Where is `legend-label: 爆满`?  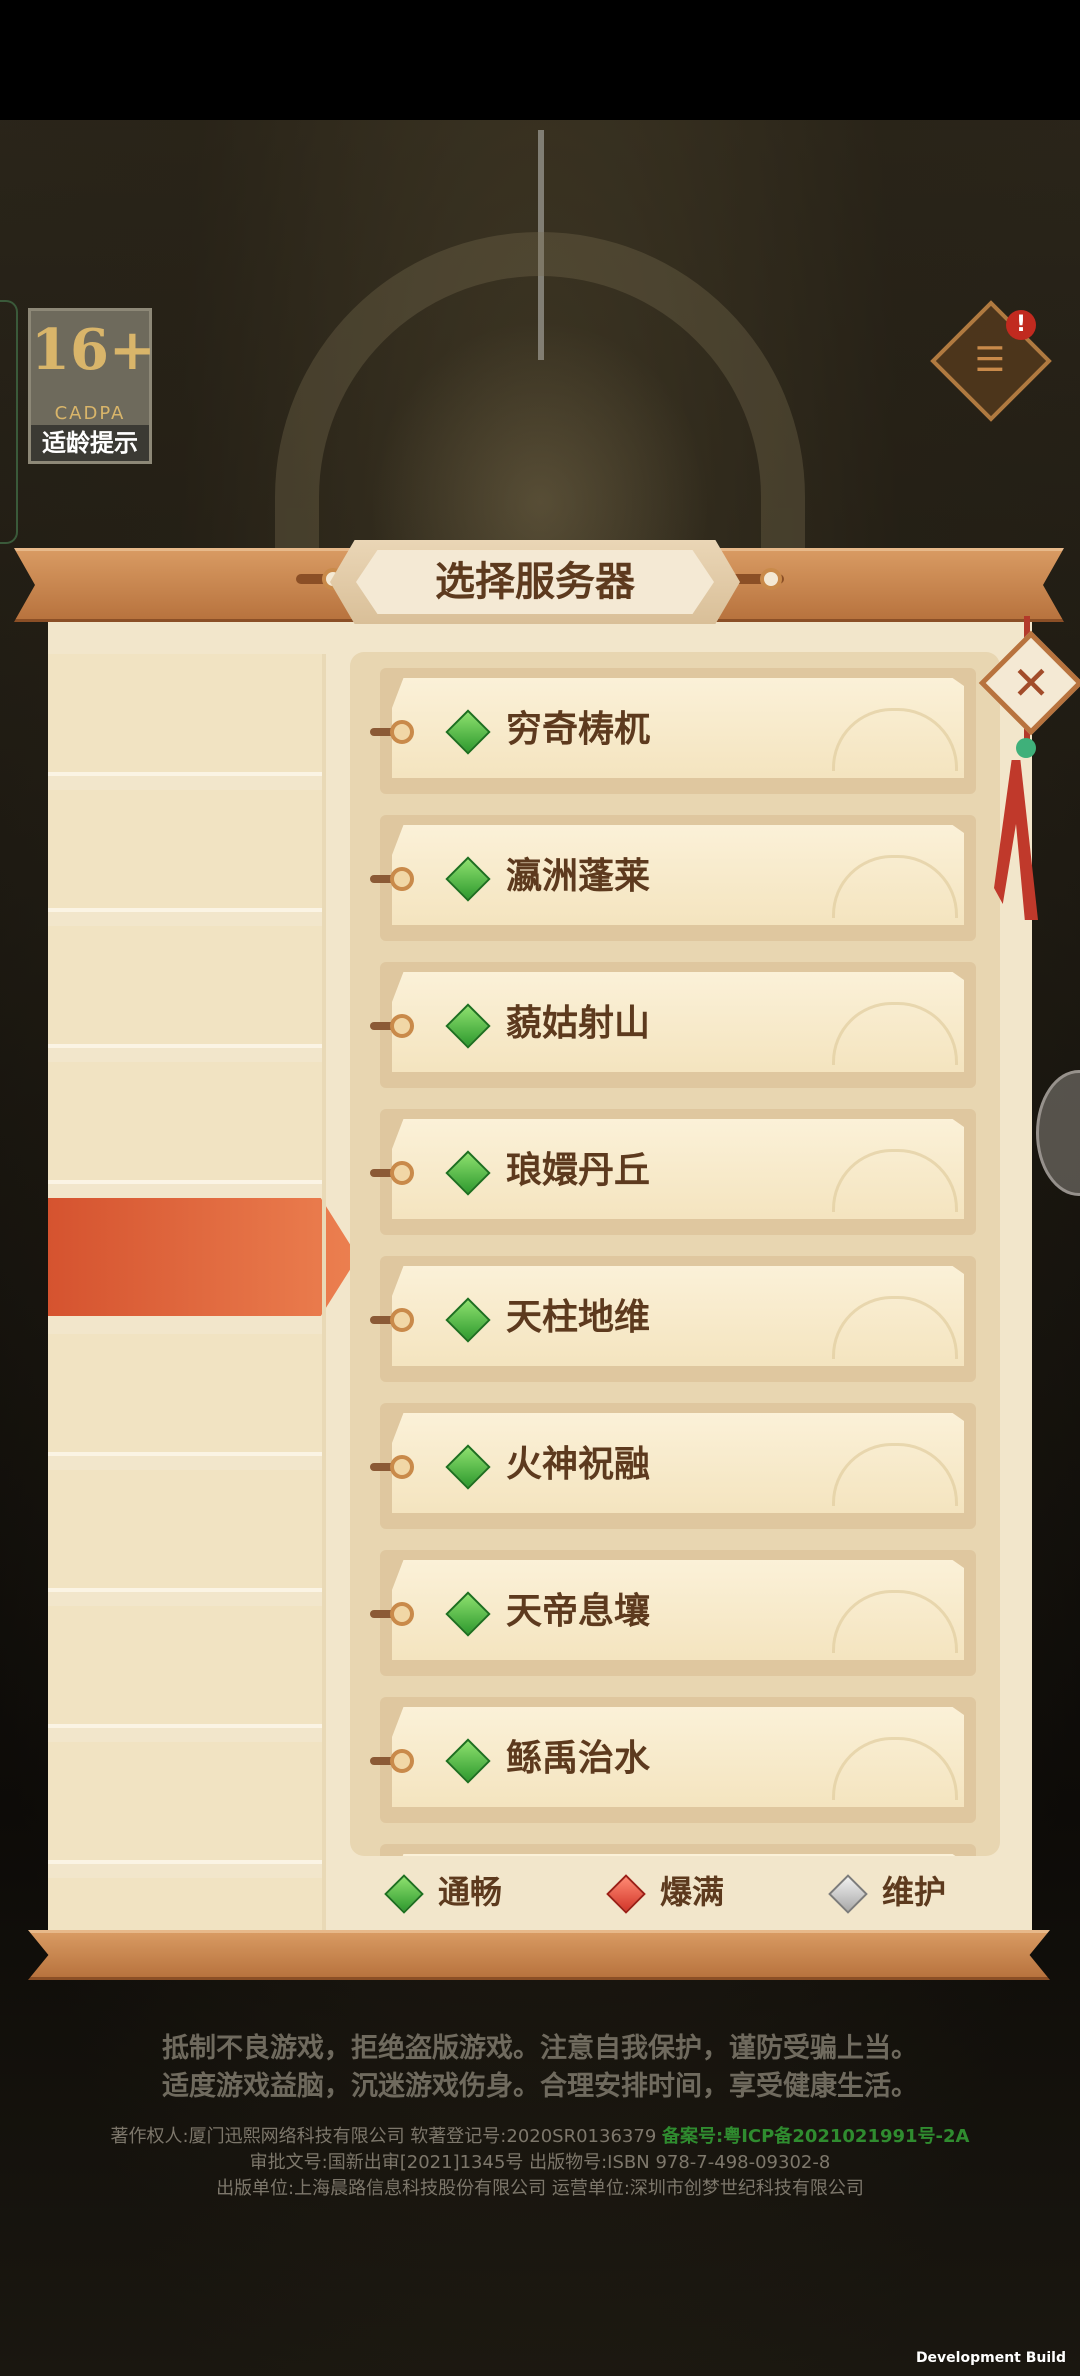
legend-label: 爆满 is located at coordinates (692, 1892).